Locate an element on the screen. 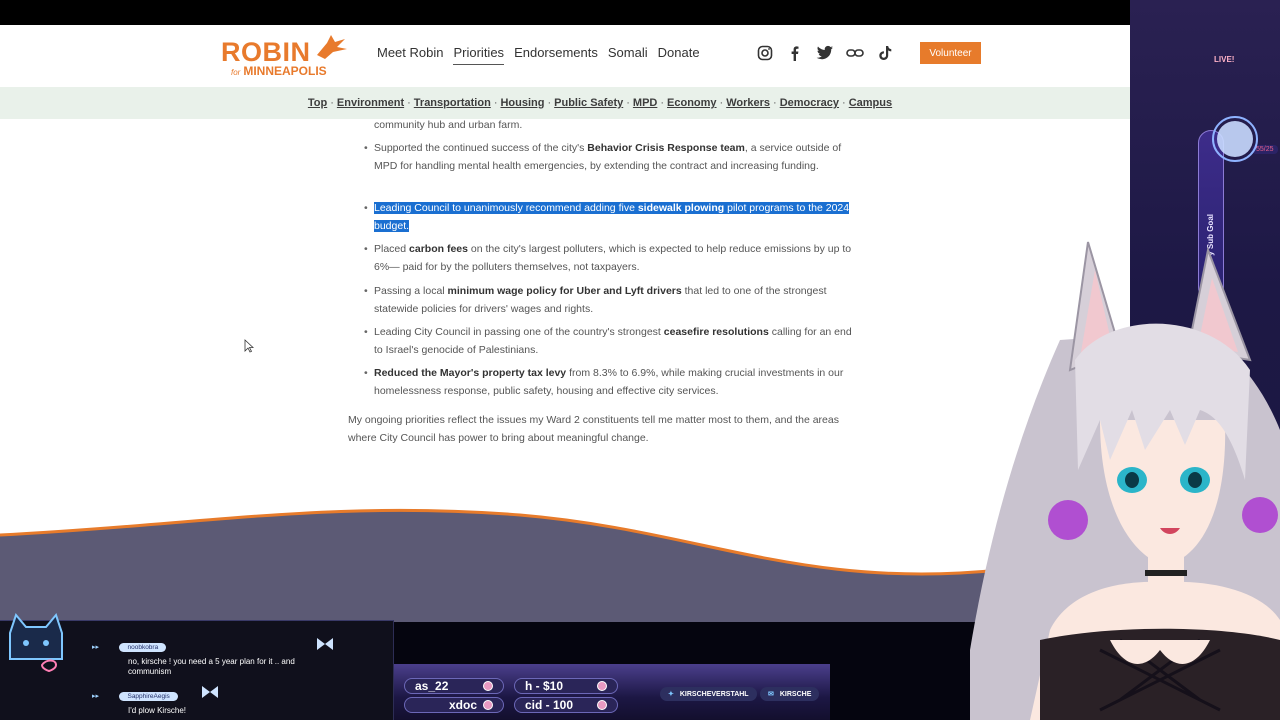 The width and height of the screenshot is (1280, 720). list-item-fragment: community hub and urban farm. is located at coordinates (448, 125).